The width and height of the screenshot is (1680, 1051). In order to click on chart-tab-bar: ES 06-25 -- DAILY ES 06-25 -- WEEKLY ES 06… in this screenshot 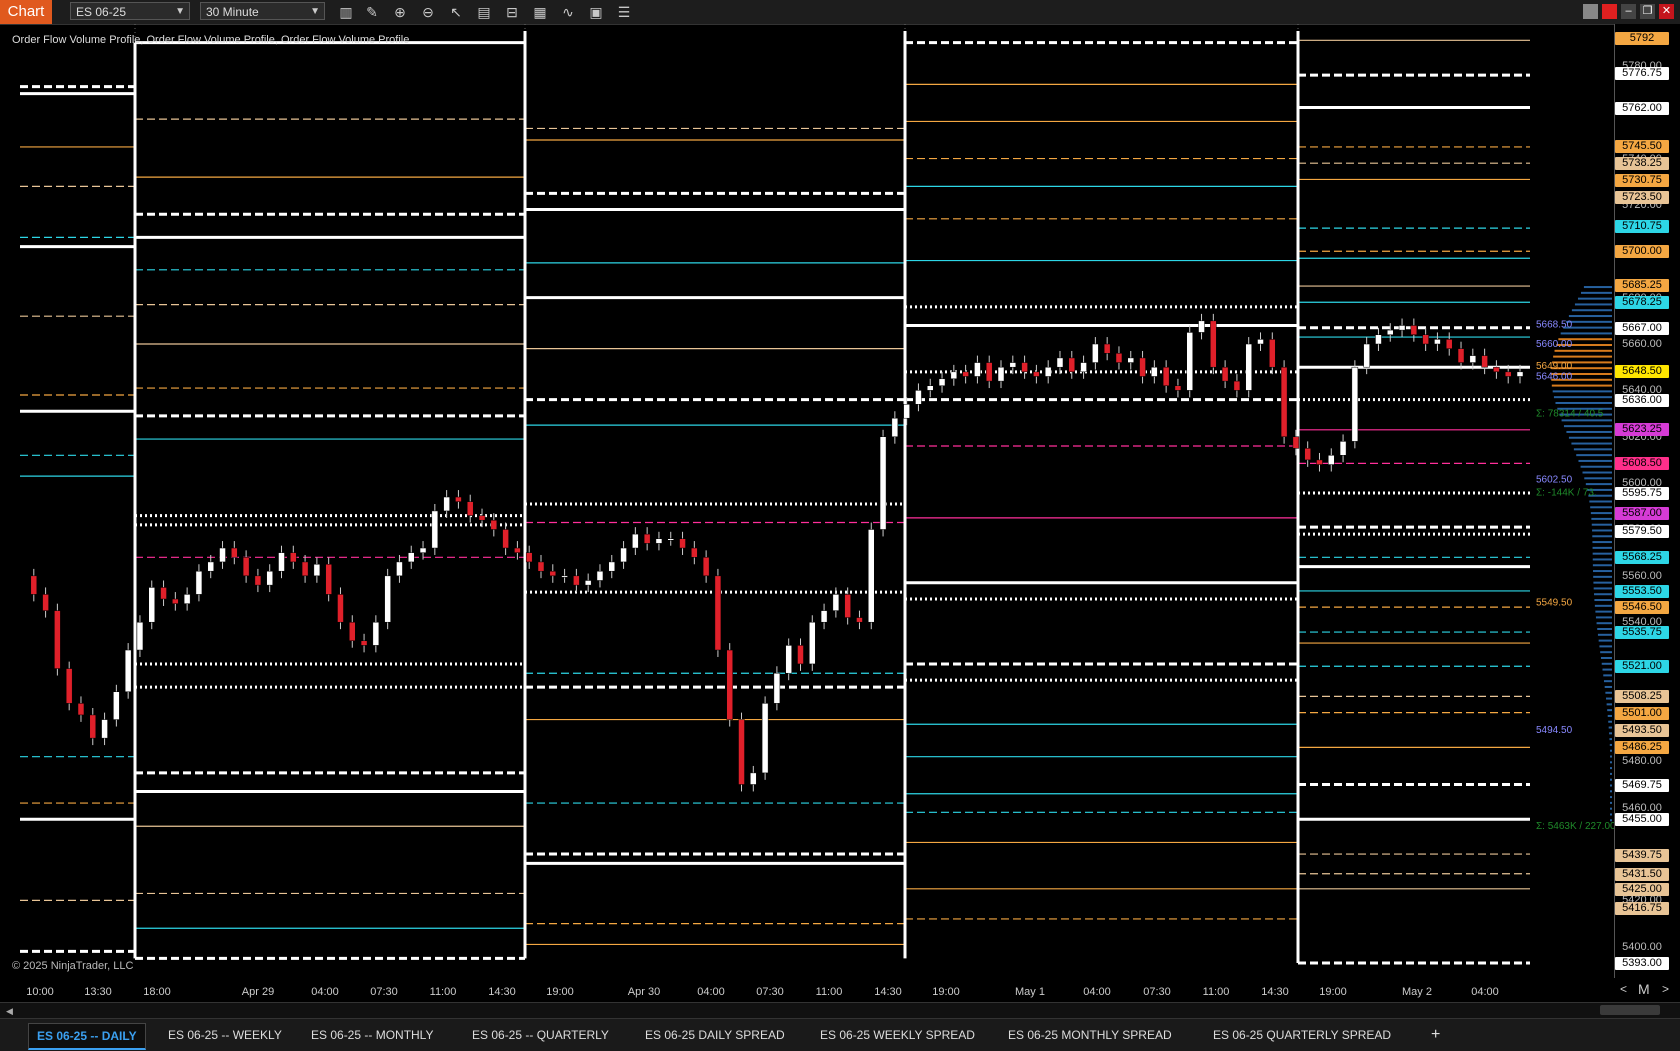, I will do `click(840, 1034)`.